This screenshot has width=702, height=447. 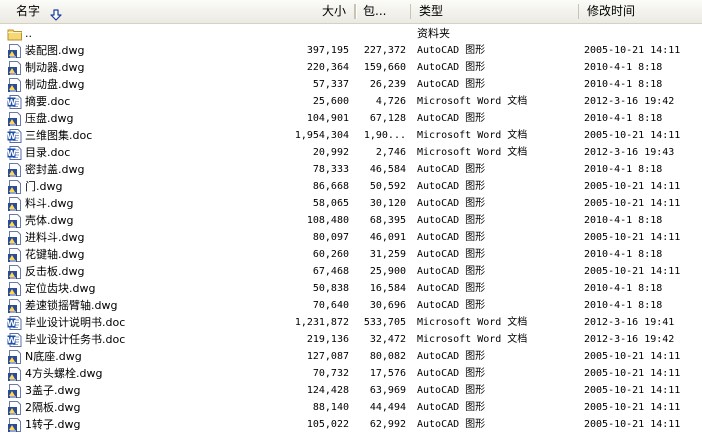 What do you see at coordinates (330, 169) in the screenshot?
I see `file-size: 78,333` at bounding box center [330, 169].